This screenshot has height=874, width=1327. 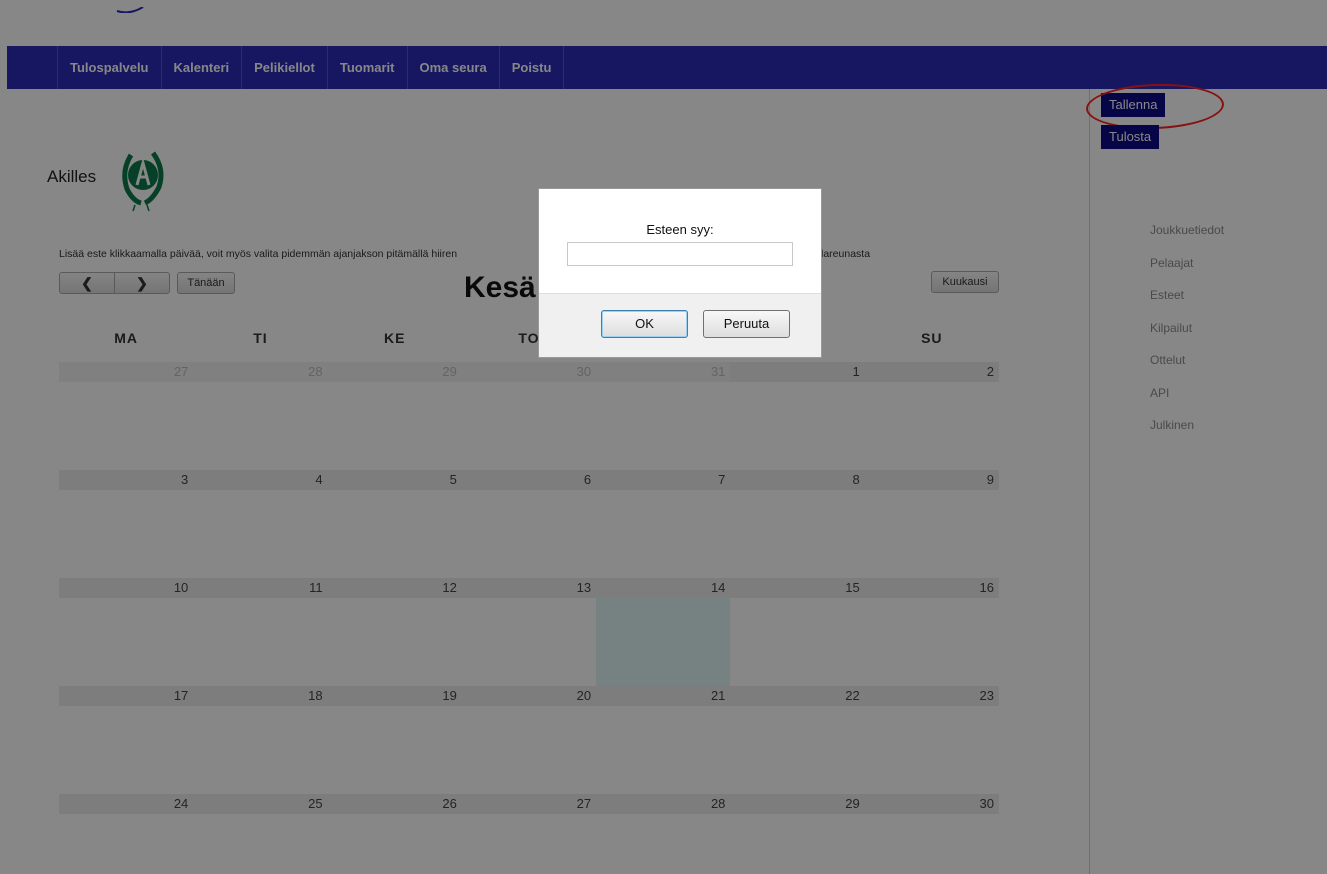 I want to click on obstacle-reason-input, so click(x=680, y=254).